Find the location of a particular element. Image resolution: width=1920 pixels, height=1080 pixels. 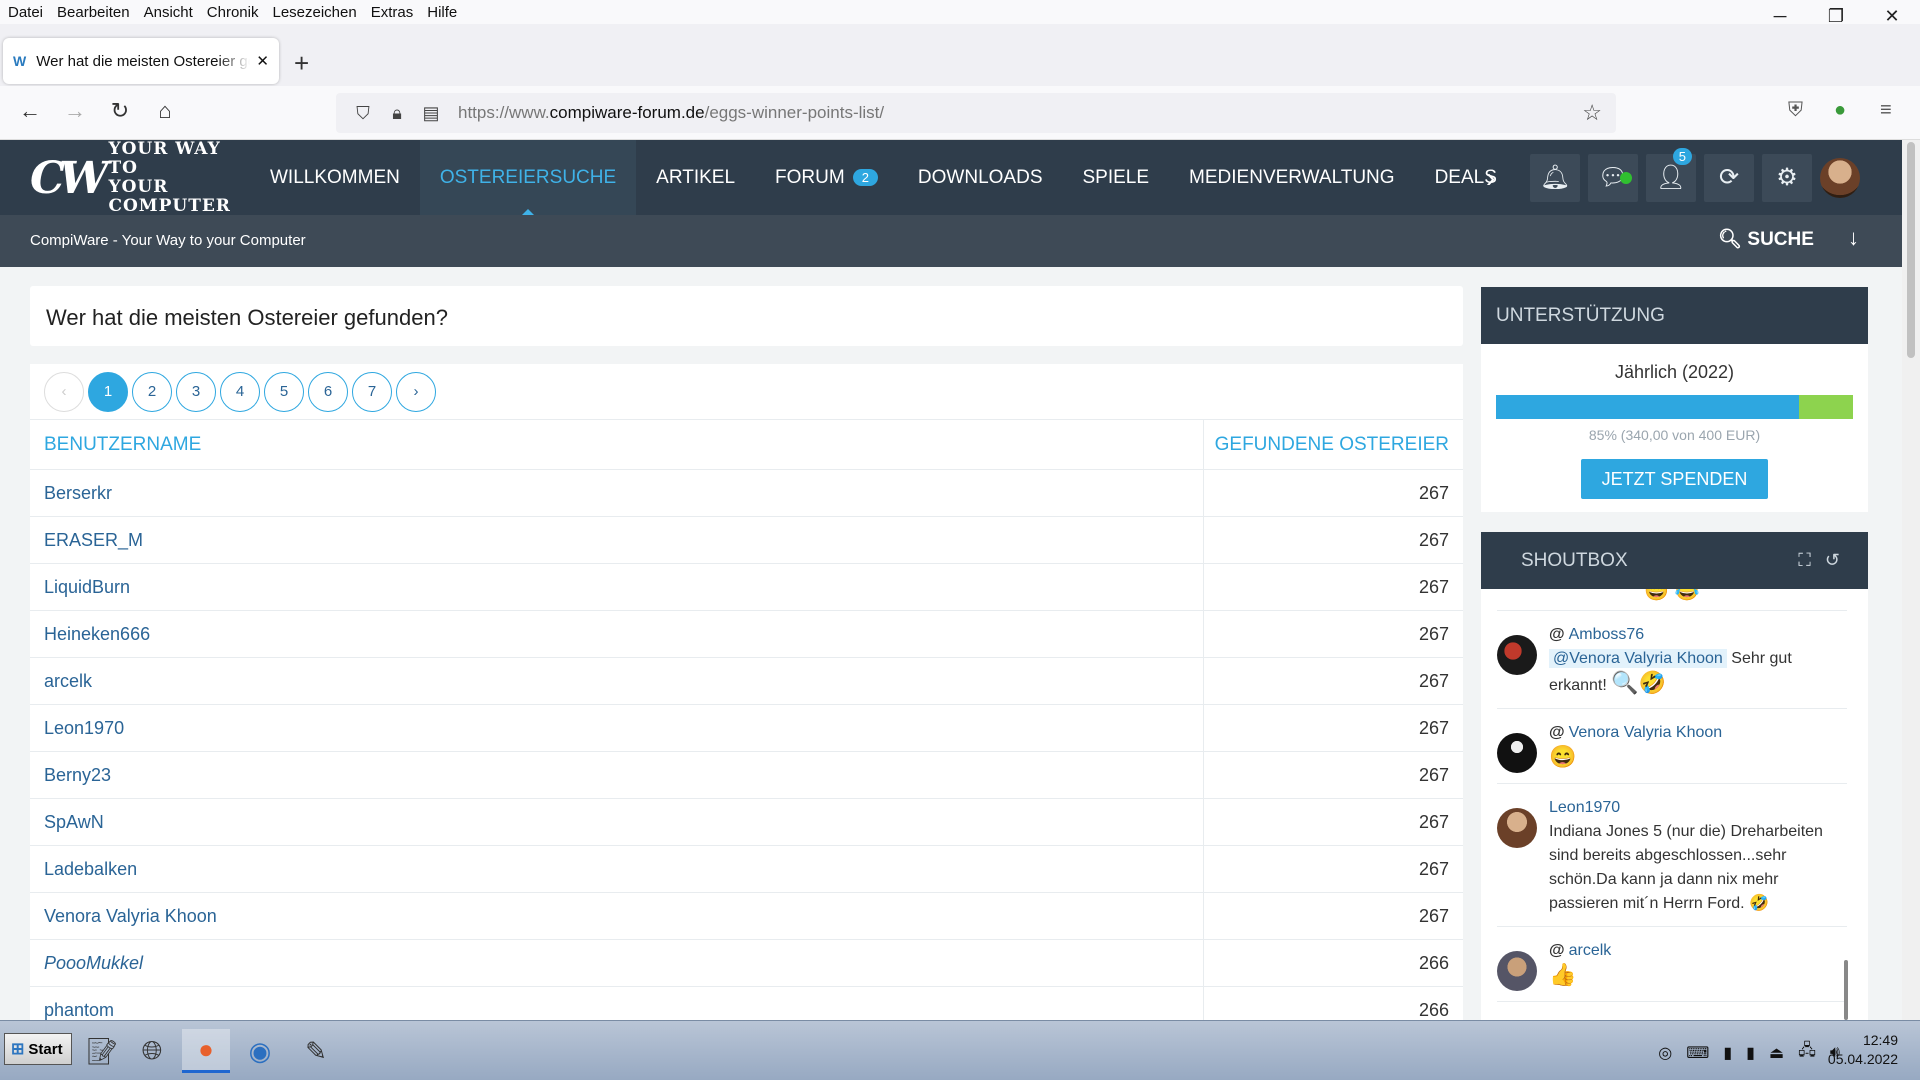

menu-chronik: Chronik is located at coordinates (233, 12).